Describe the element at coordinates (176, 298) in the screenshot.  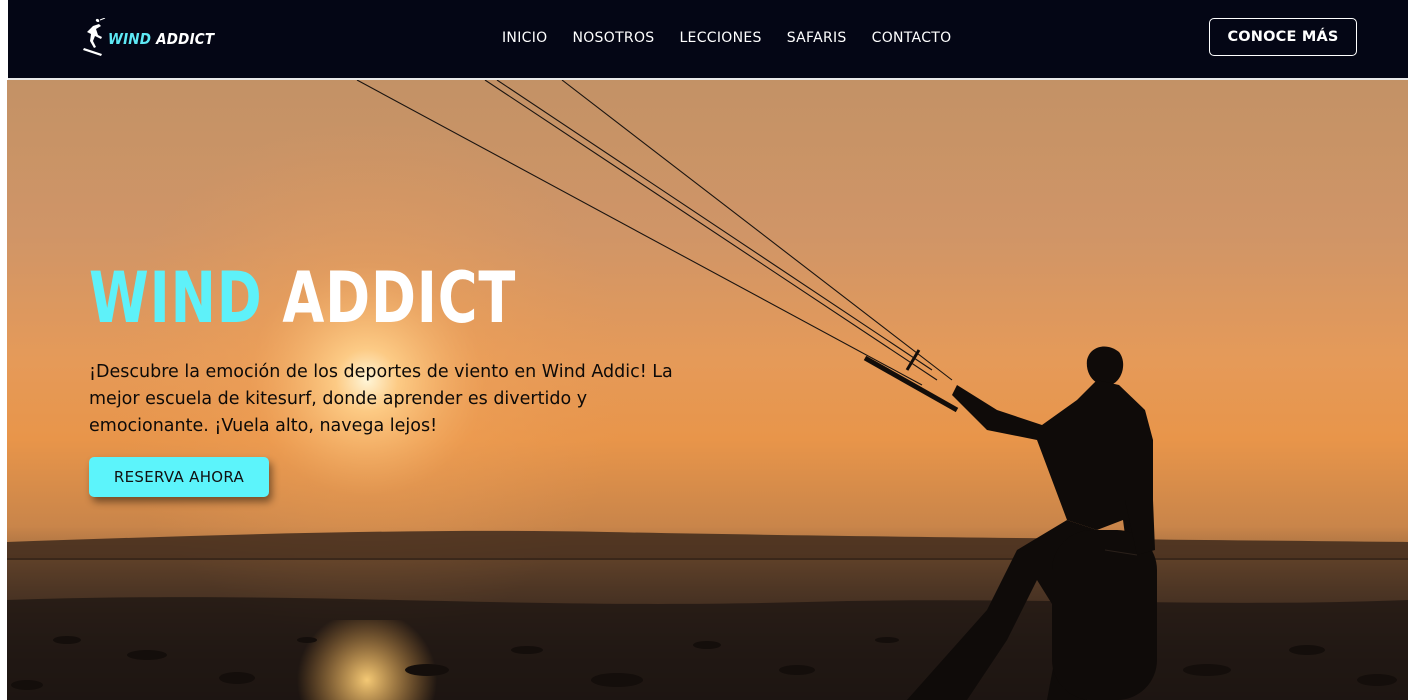
I see `hero-title-accent: WIND` at that location.